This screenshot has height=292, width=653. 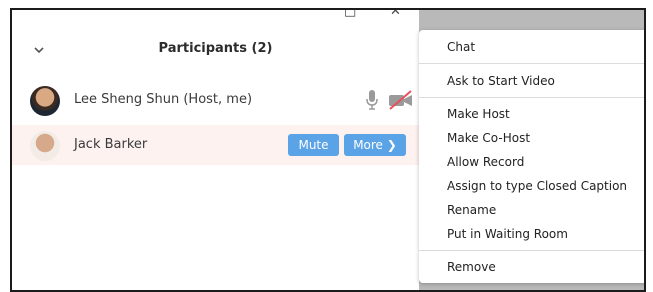 What do you see at coordinates (375, 145) in the screenshot?
I see `more-button: More ❯` at bounding box center [375, 145].